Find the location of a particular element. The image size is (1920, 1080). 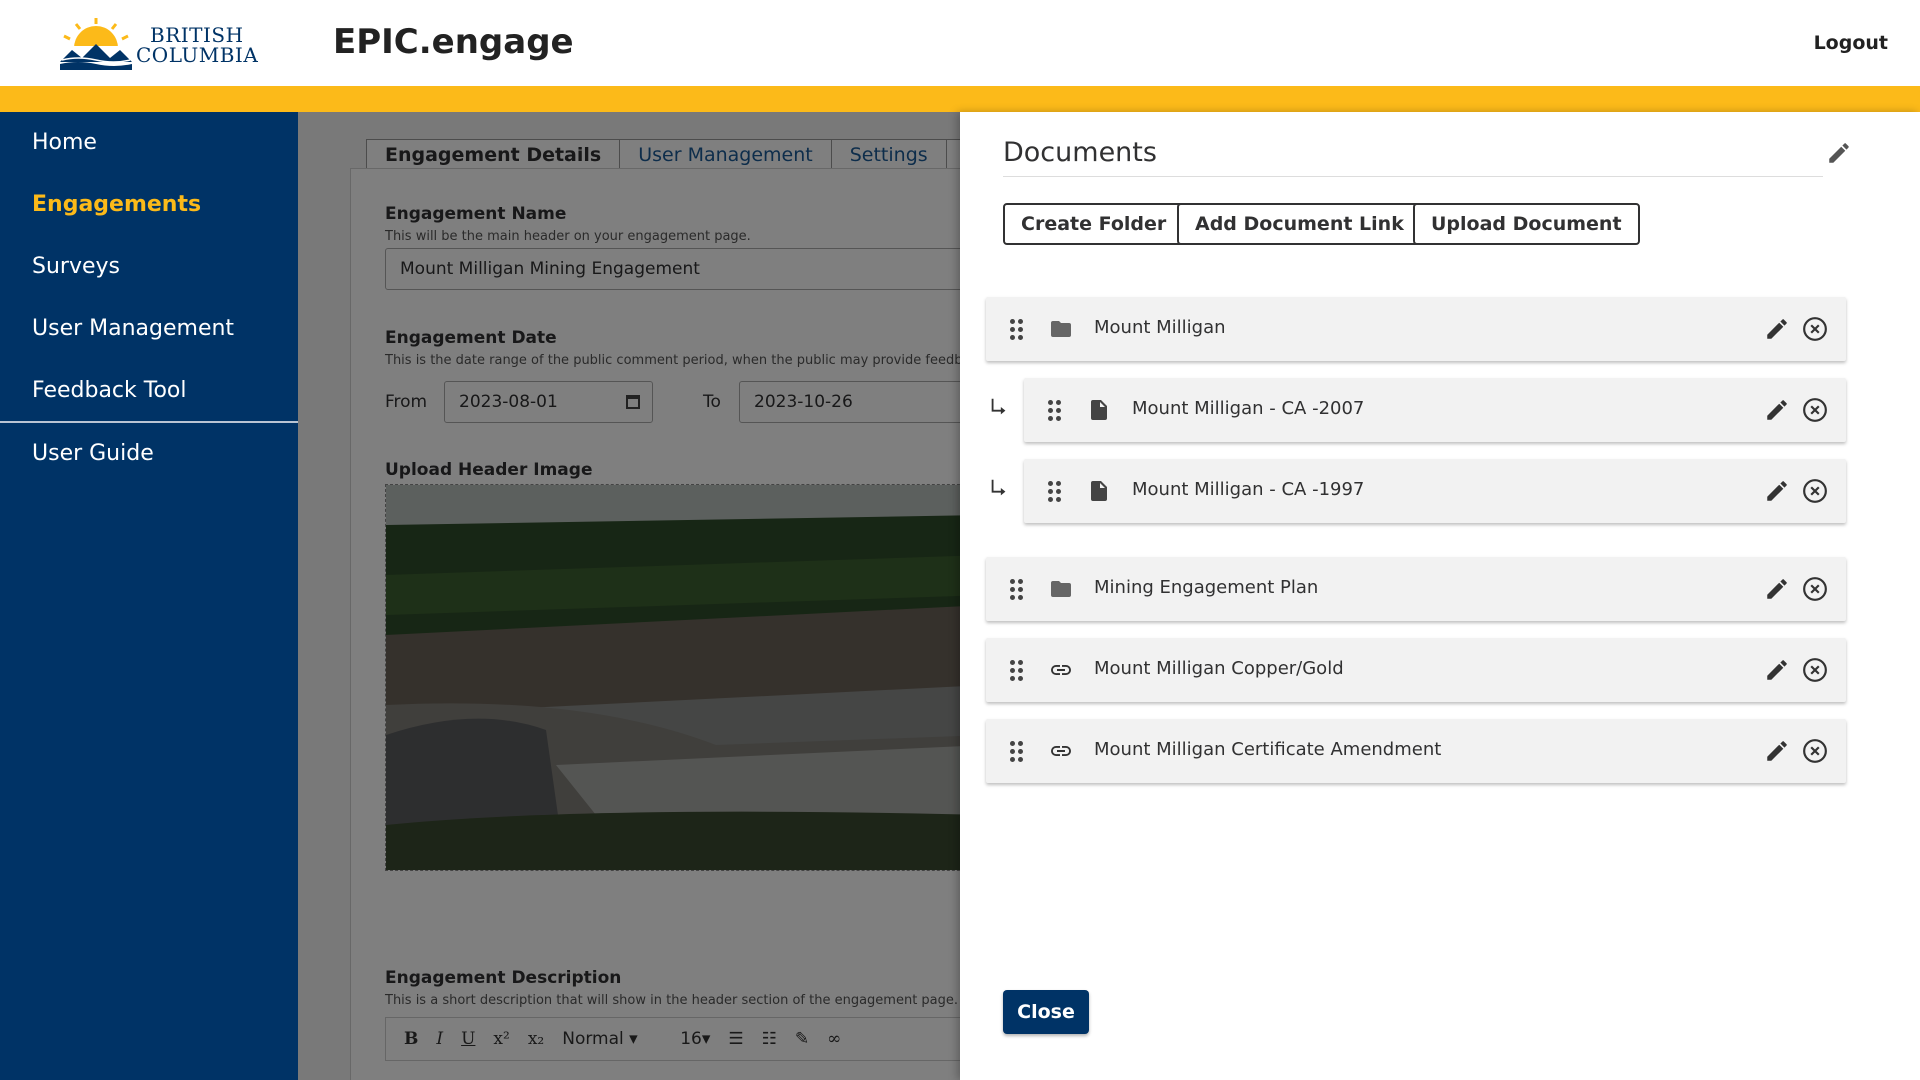

logo-line-2: COLUMBIA is located at coordinates (197, 55).